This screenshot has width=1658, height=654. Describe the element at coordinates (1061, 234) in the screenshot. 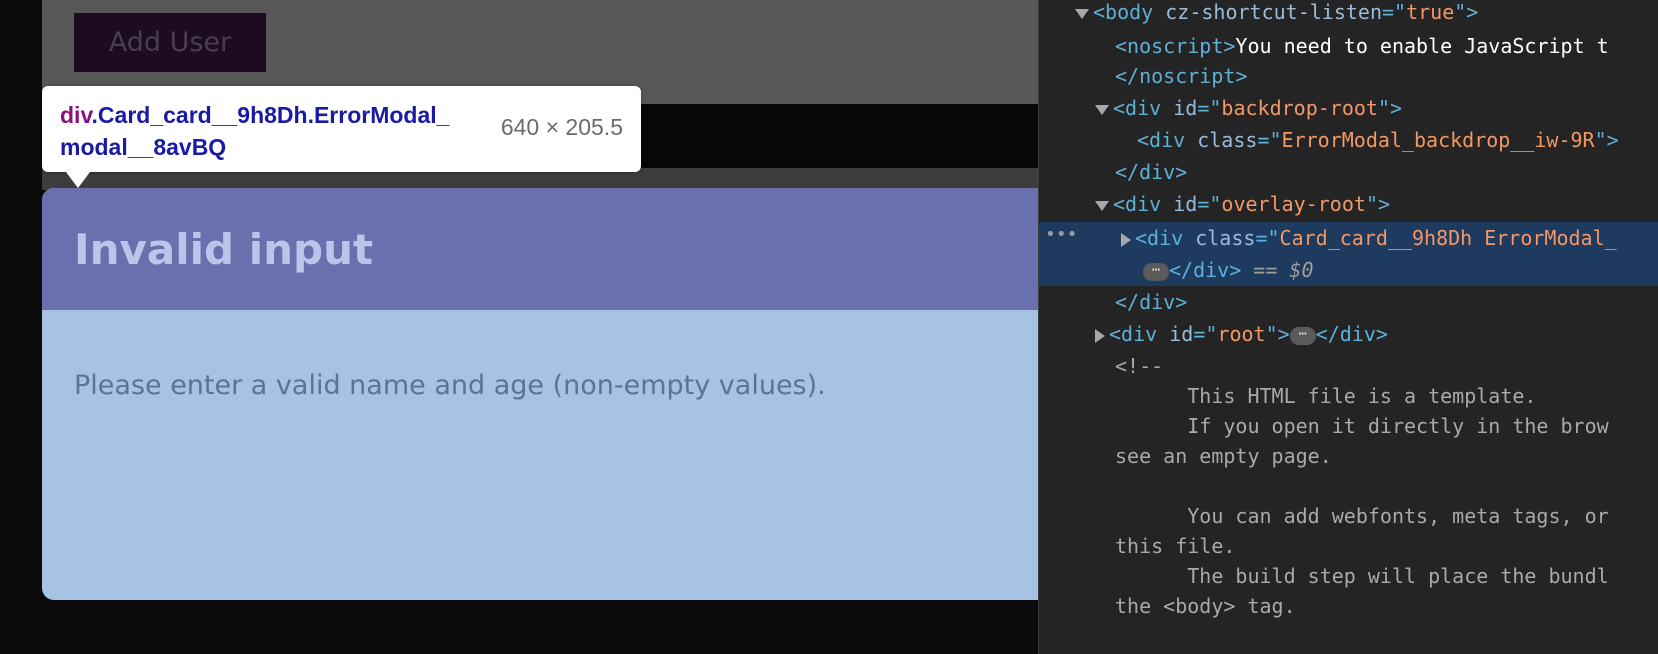

I see `more-options-icon: •••` at that location.